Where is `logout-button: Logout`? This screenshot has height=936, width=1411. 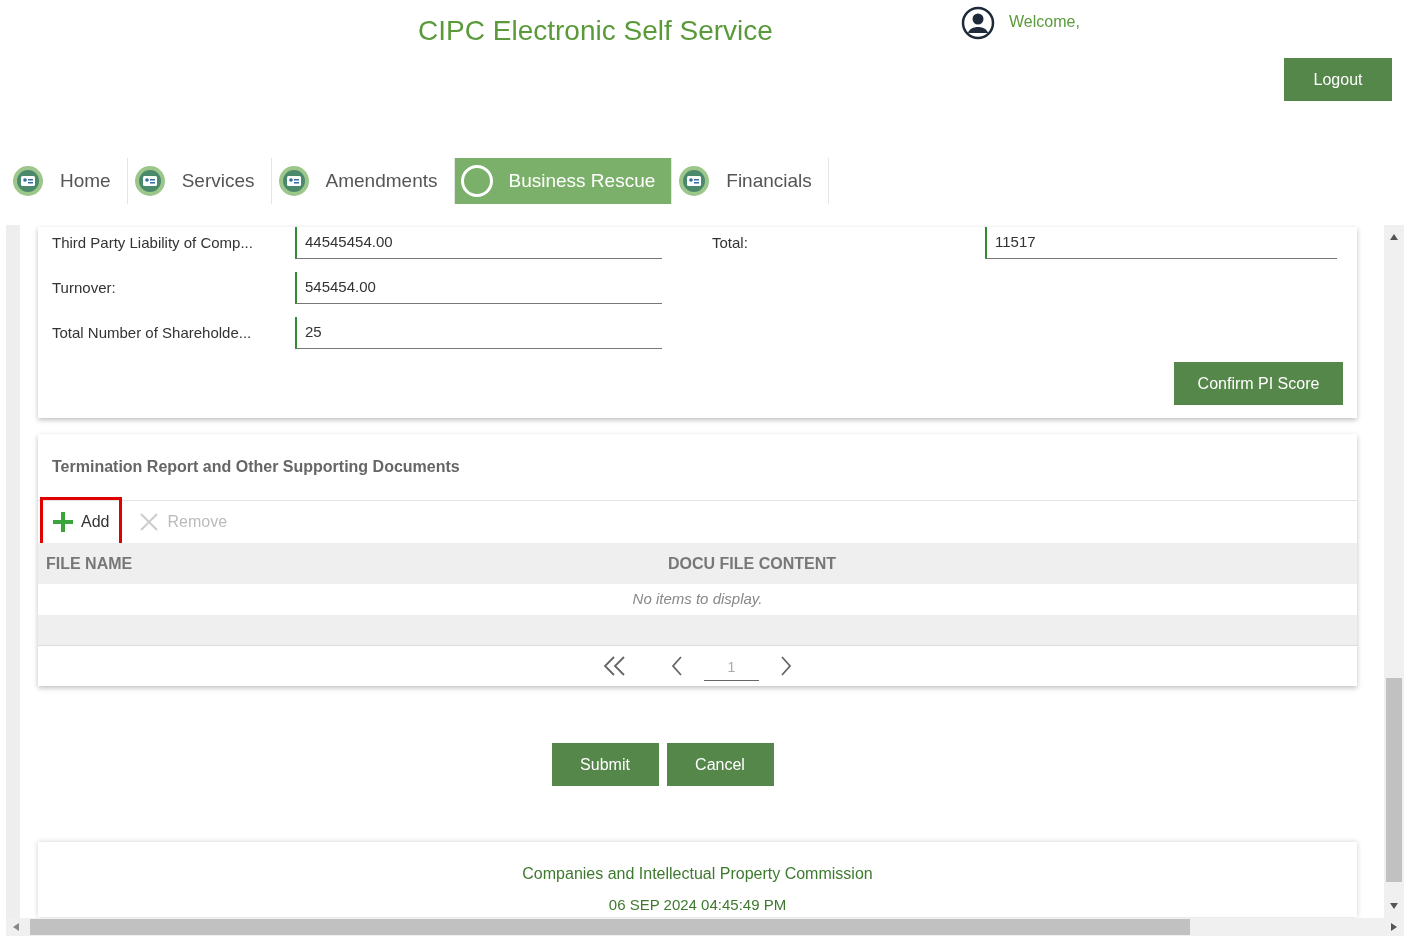
logout-button: Logout is located at coordinates (1338, 79).